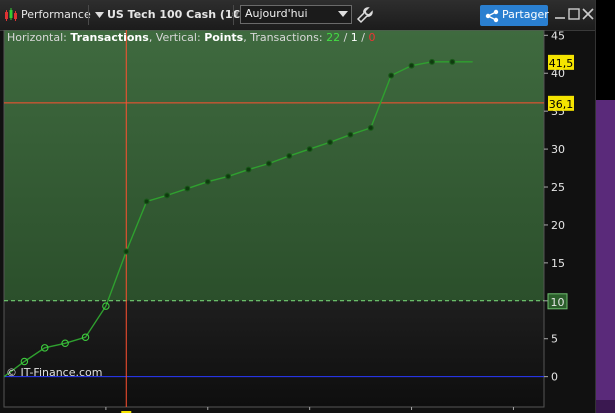  I want to click on share-button: Partager, so click(514, 15).